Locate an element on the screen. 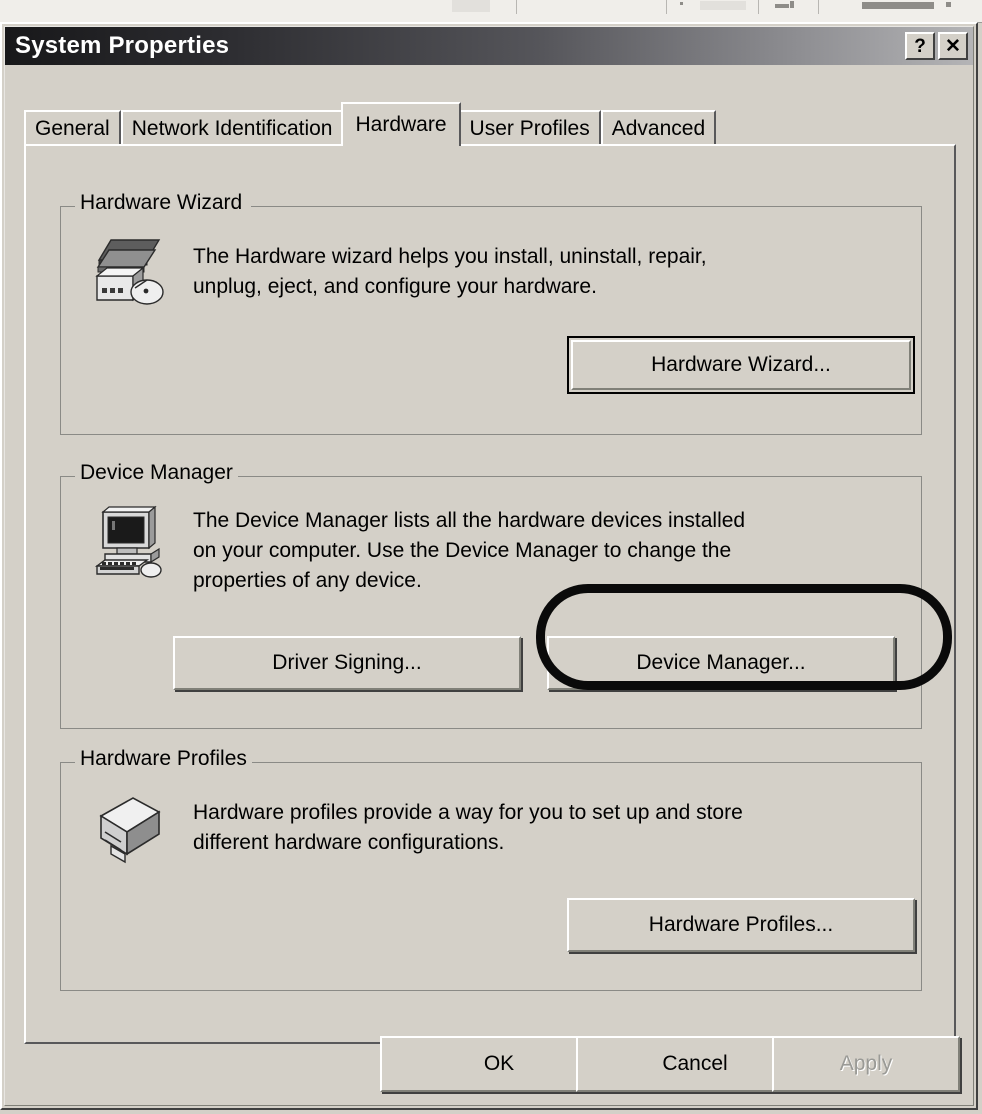 The width and height of the screenshot is (982, 1114). title-bar: System Properties ? ✕ is located at coordinates (489, 46).